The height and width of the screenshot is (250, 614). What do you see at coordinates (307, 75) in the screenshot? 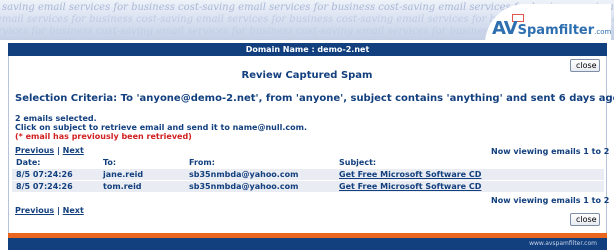
I see `page-title: Review Captured Spam` at bounding box center [307, 75].